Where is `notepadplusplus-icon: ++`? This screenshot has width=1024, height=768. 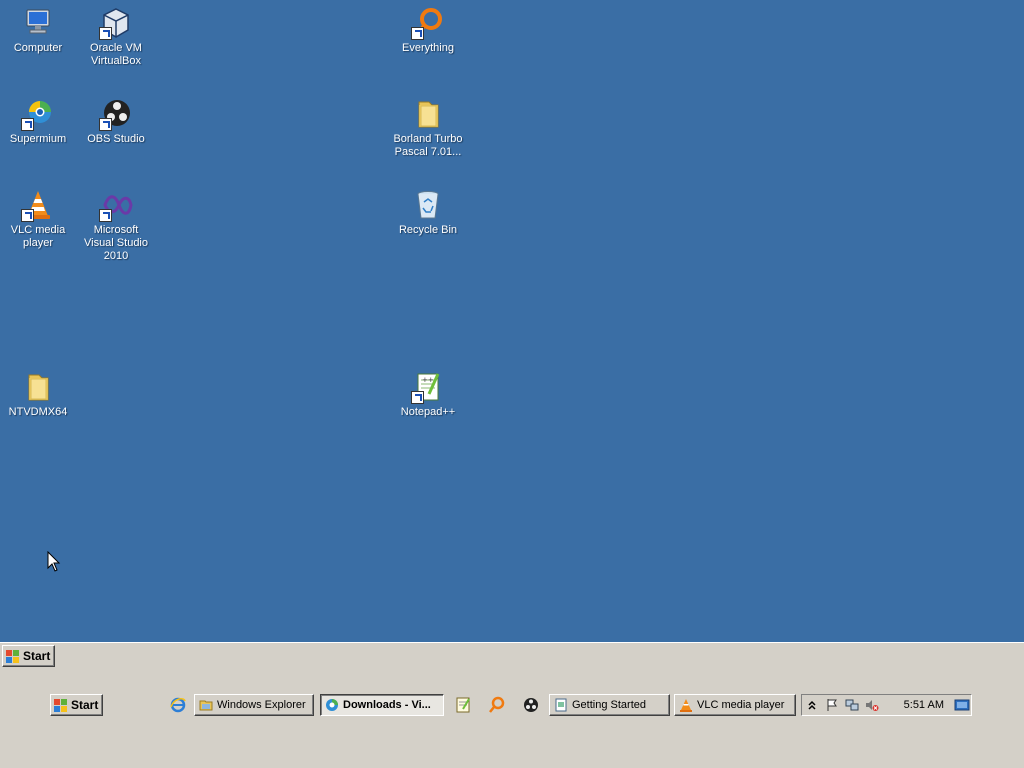 notepadplusplus-icon: ++ is located at coordinates (428, 387).